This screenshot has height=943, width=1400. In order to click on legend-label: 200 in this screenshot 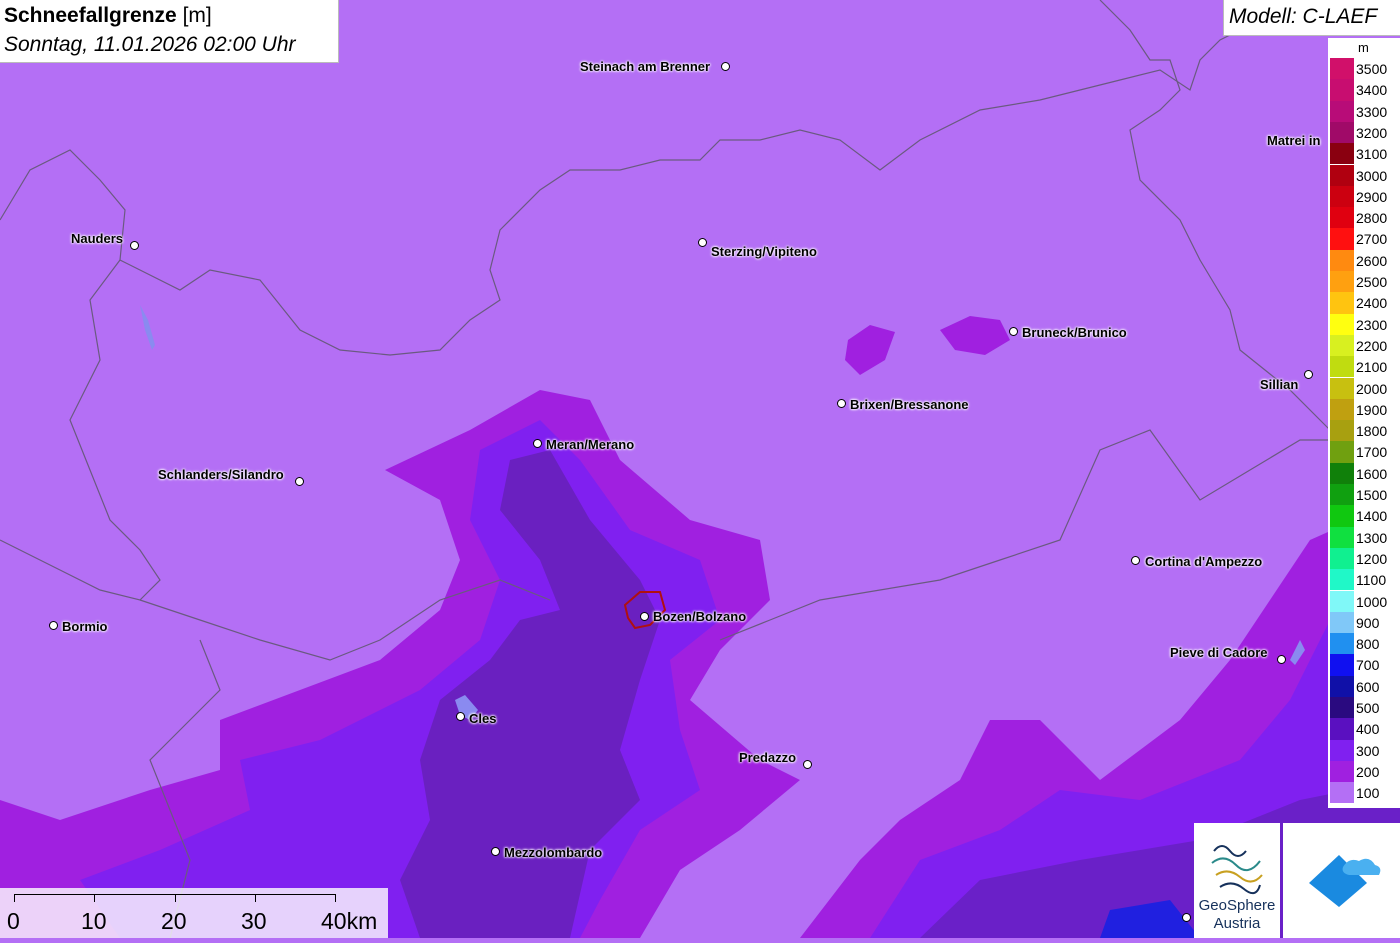, I will do `click(1368, 771)`.